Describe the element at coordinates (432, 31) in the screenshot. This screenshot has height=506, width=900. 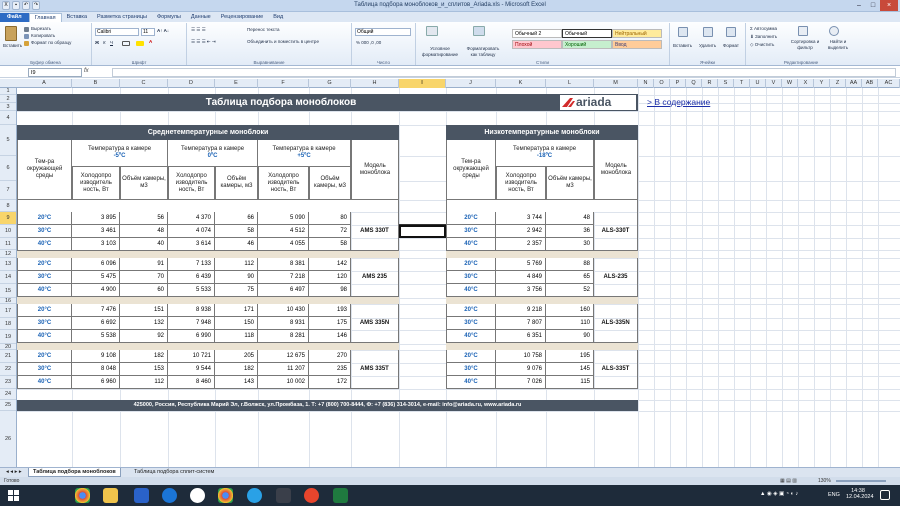
I see `conditional-format-icon` at that location.